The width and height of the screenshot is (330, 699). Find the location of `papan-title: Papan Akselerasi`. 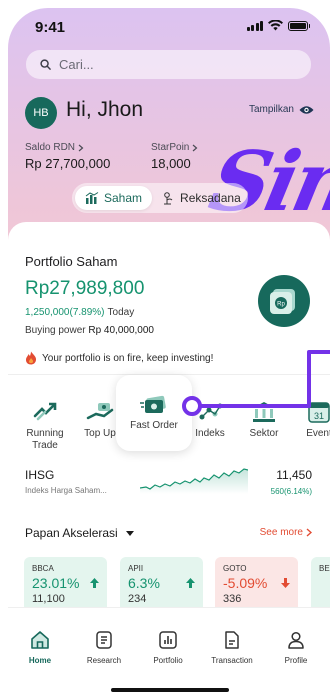

papan-title: Papan Akselerasi is located at coordinates (71, 533).